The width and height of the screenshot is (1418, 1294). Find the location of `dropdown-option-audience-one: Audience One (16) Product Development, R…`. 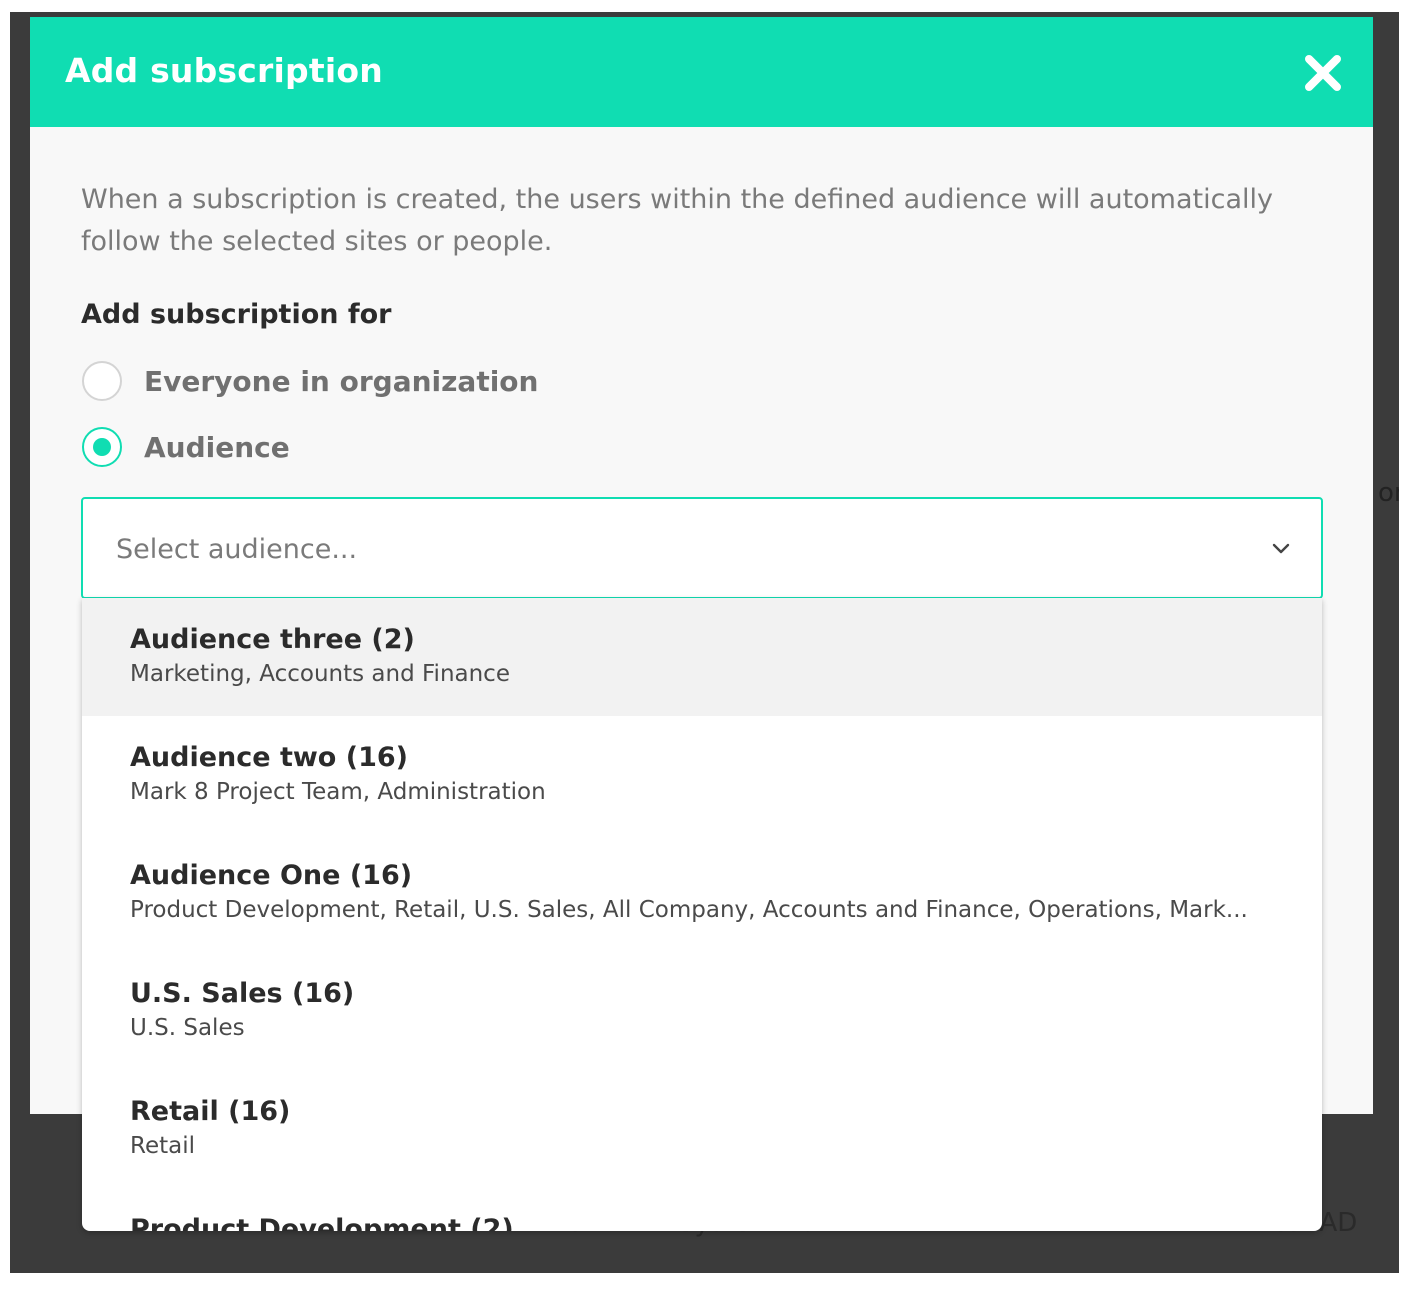

dropdown-option-audience-one: Audience One (16) Product Development, R… is located at coordinates (702, 893).